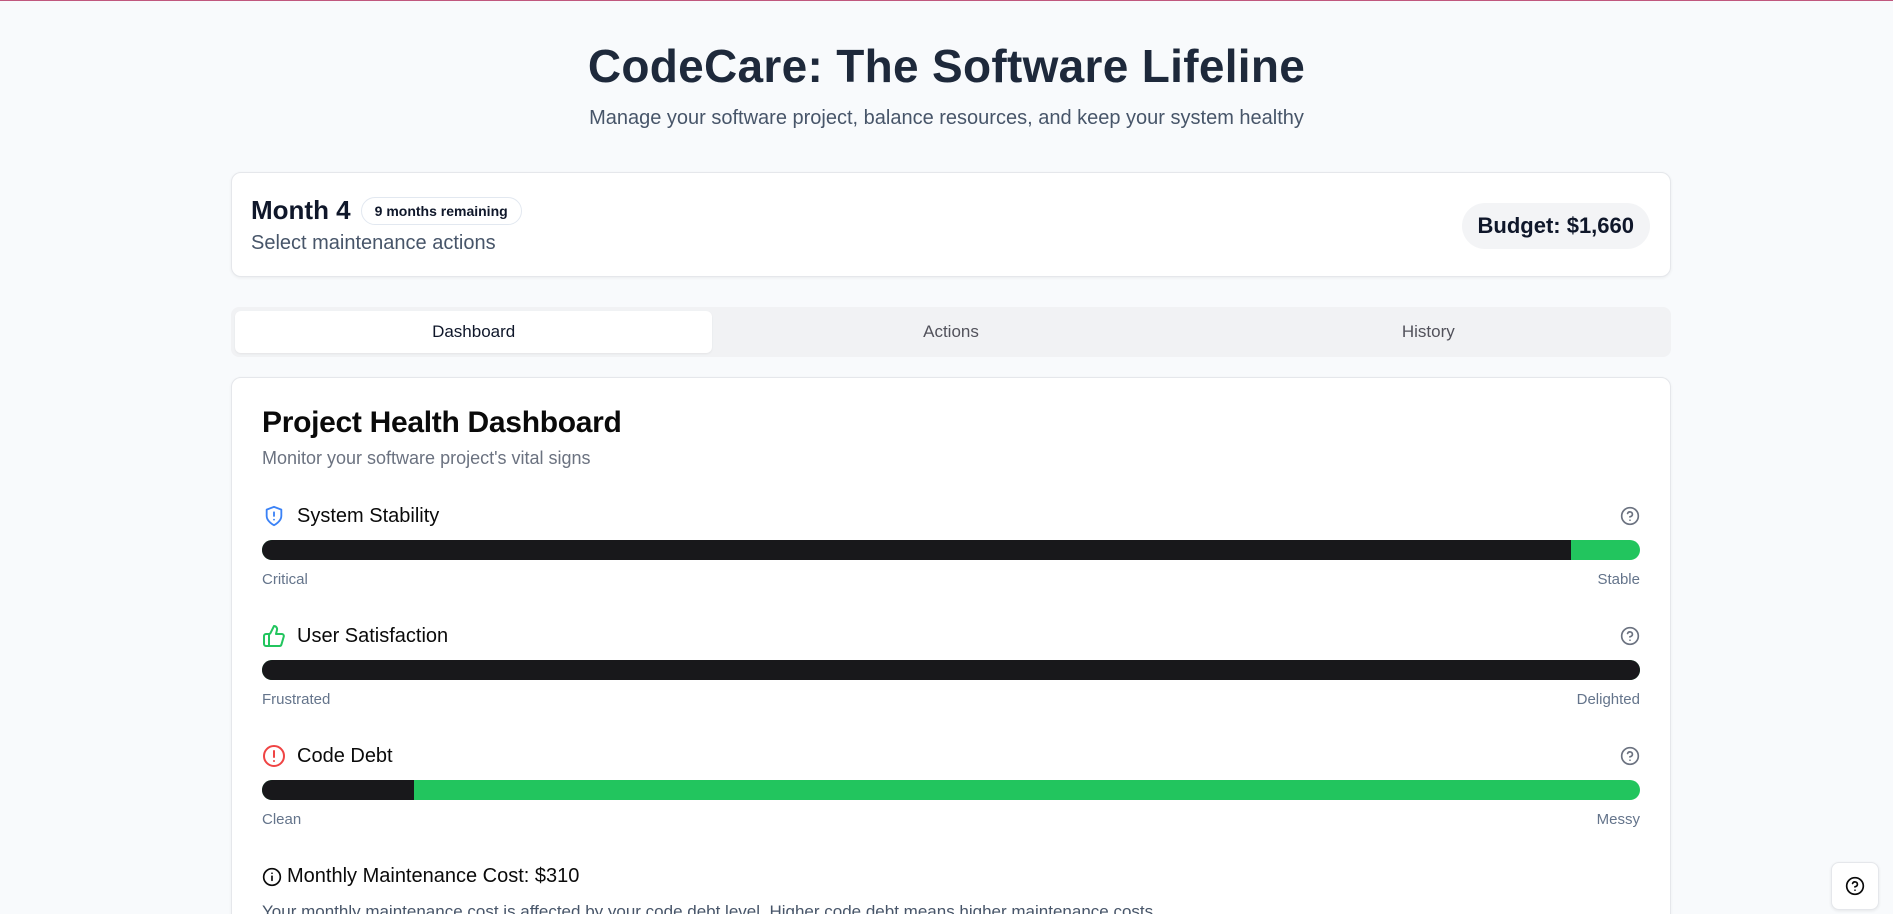 Image resolution: width=1893 pixels, height=914 pixels. I want to click on metric-code-debt: Code Debt Clean Messy, so click(951, 785).